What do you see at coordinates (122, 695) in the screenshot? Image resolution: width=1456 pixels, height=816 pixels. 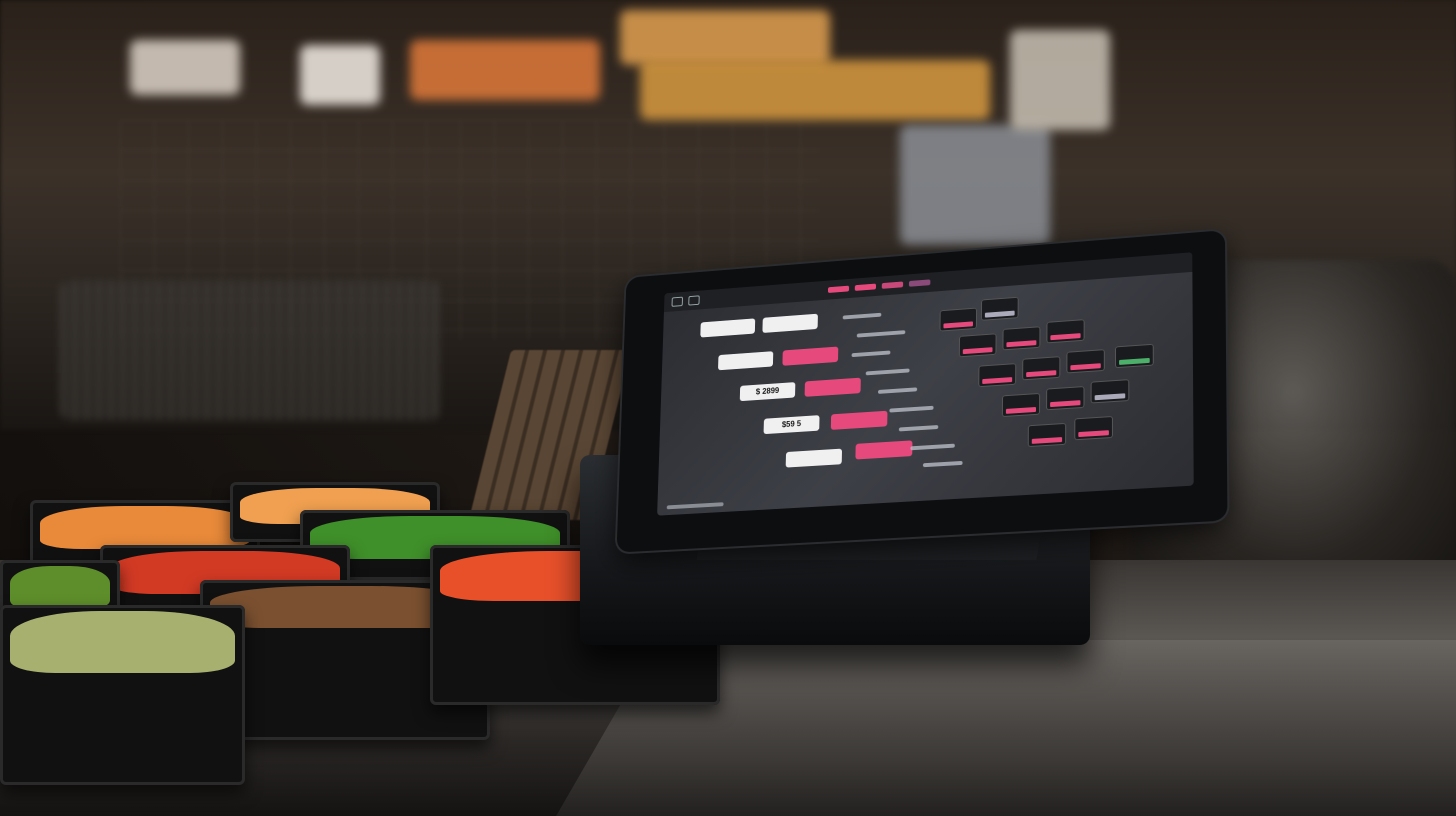 I see `food-tray` at bounding box center [122, 695].